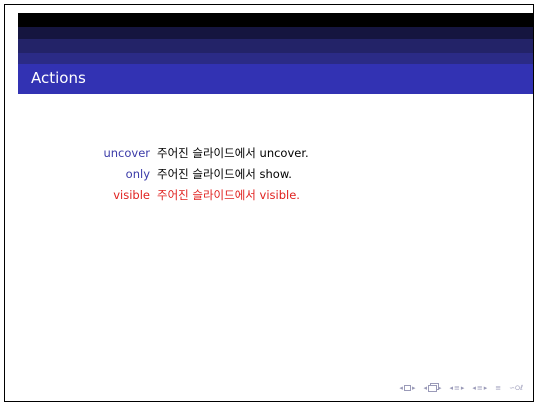 Image resolution: width=538 pixels, height=406 pixels. Describe the element at coordinates (233, 153) in the screenshot. I see `action-description-uncover: 주어진 슬라이드에서 uncover.` at that location.